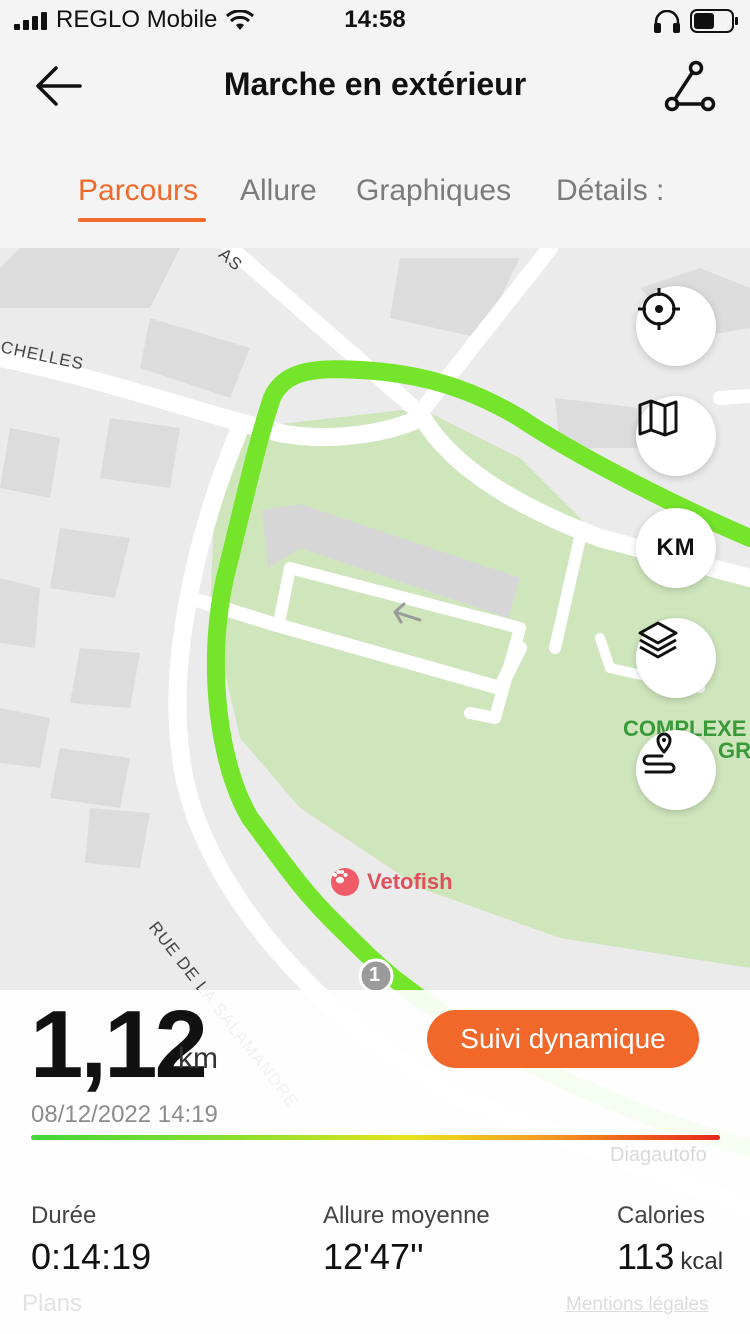 The image size is (750, 1334). Describe the element at coordinates (375, 1137) in the screenshot. I see `pace-gradient-bar` at that location.